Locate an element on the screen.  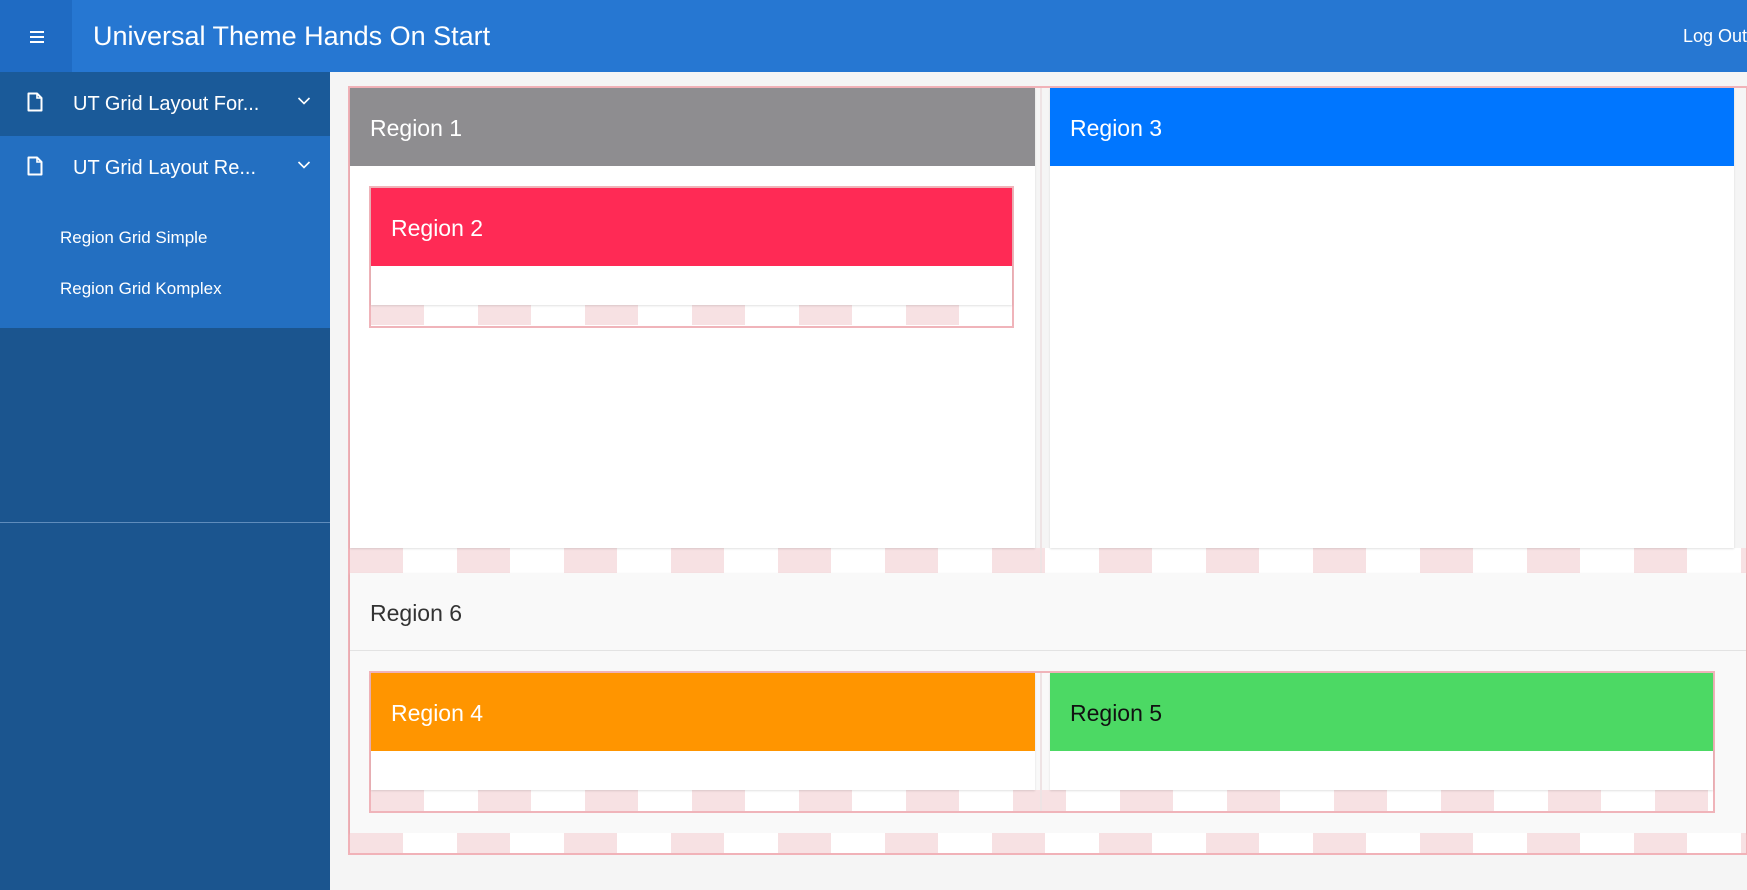
logout-link: Log Out is located at coordinates (1715, 36).